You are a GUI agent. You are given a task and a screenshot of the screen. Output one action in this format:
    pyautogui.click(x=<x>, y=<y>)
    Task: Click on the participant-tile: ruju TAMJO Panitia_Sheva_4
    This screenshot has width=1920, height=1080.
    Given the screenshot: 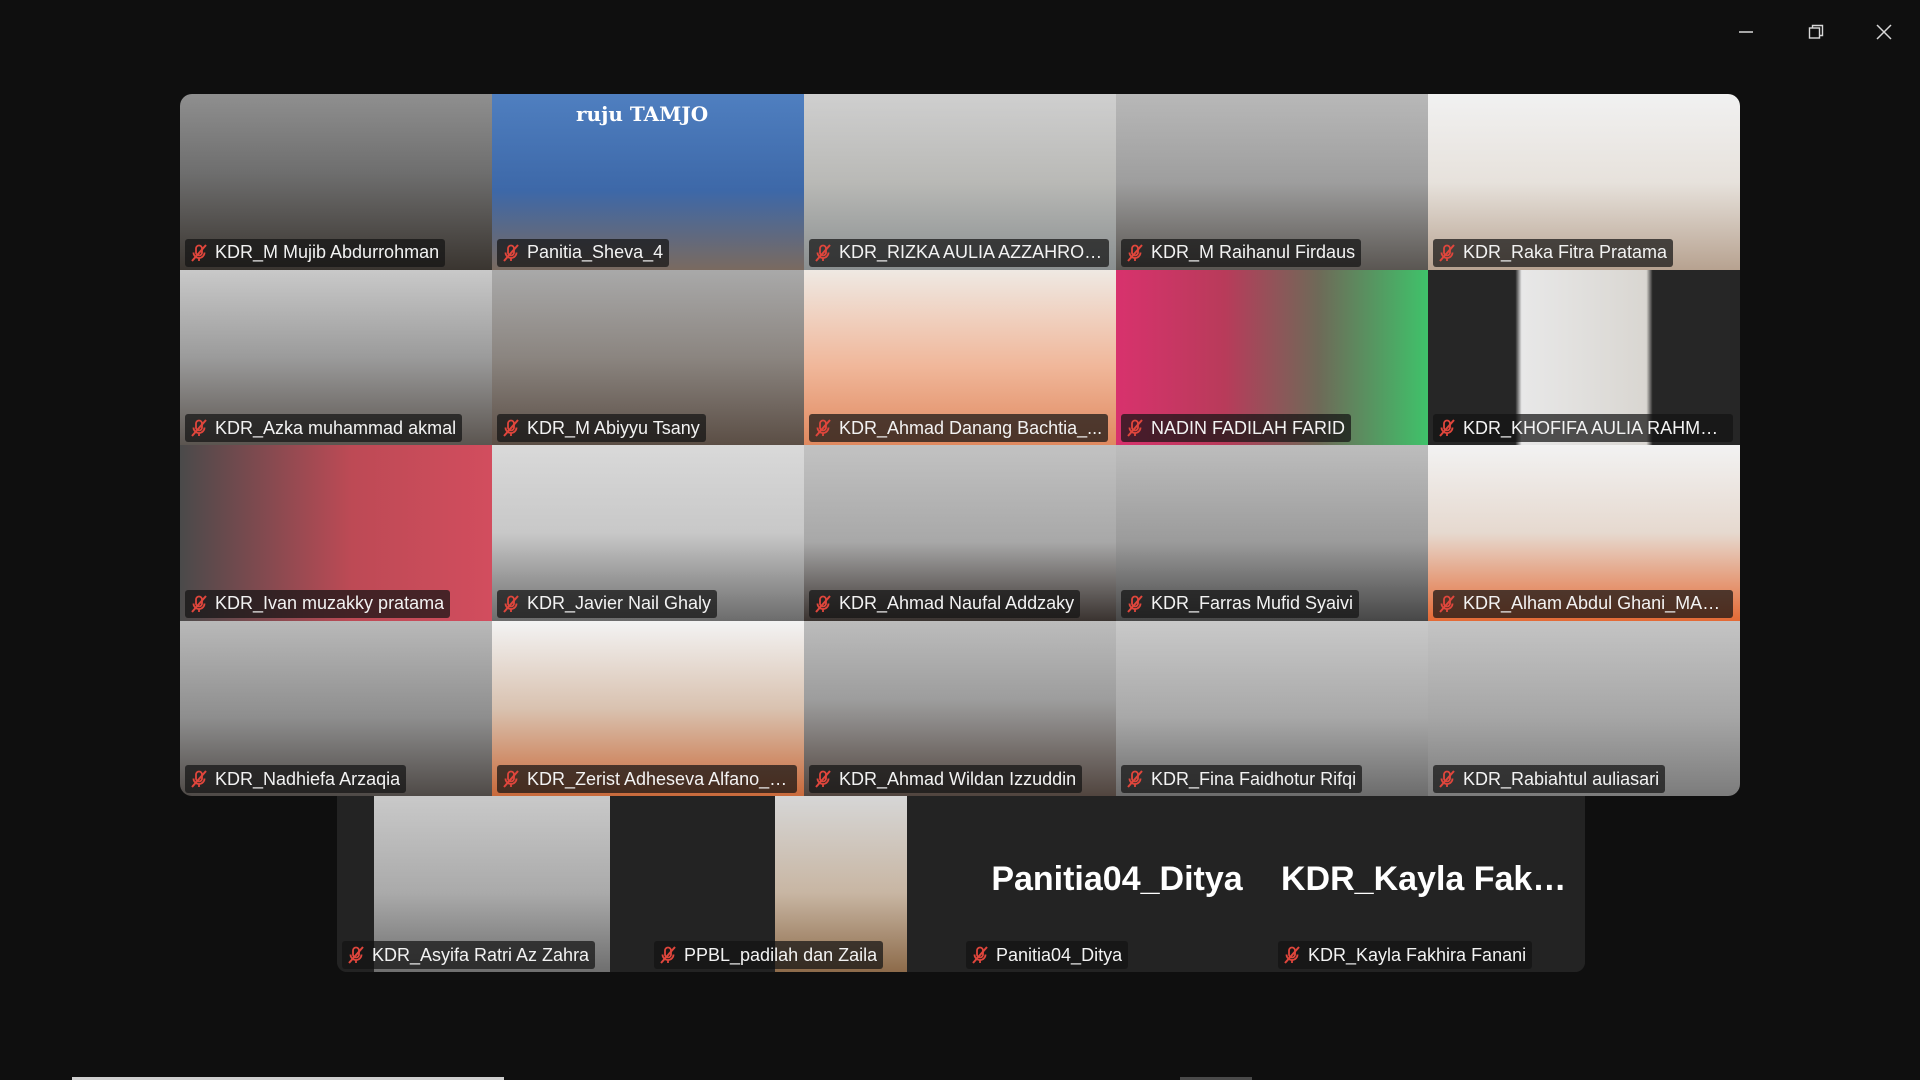 What is the action you would take?
    pyautogui.click(x=648, y=182)
    